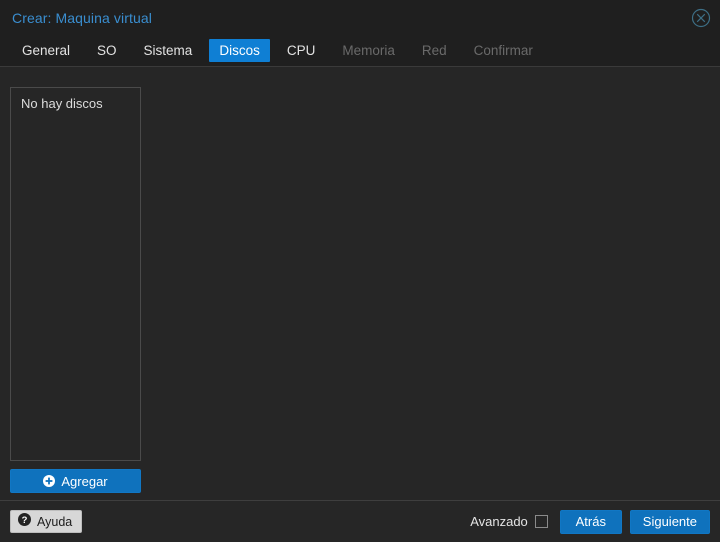  What do you see at coordinates (84, 481) in the screenshot?
I see `add-disk-button-label: Agregar` at bounding box center [84, 481].